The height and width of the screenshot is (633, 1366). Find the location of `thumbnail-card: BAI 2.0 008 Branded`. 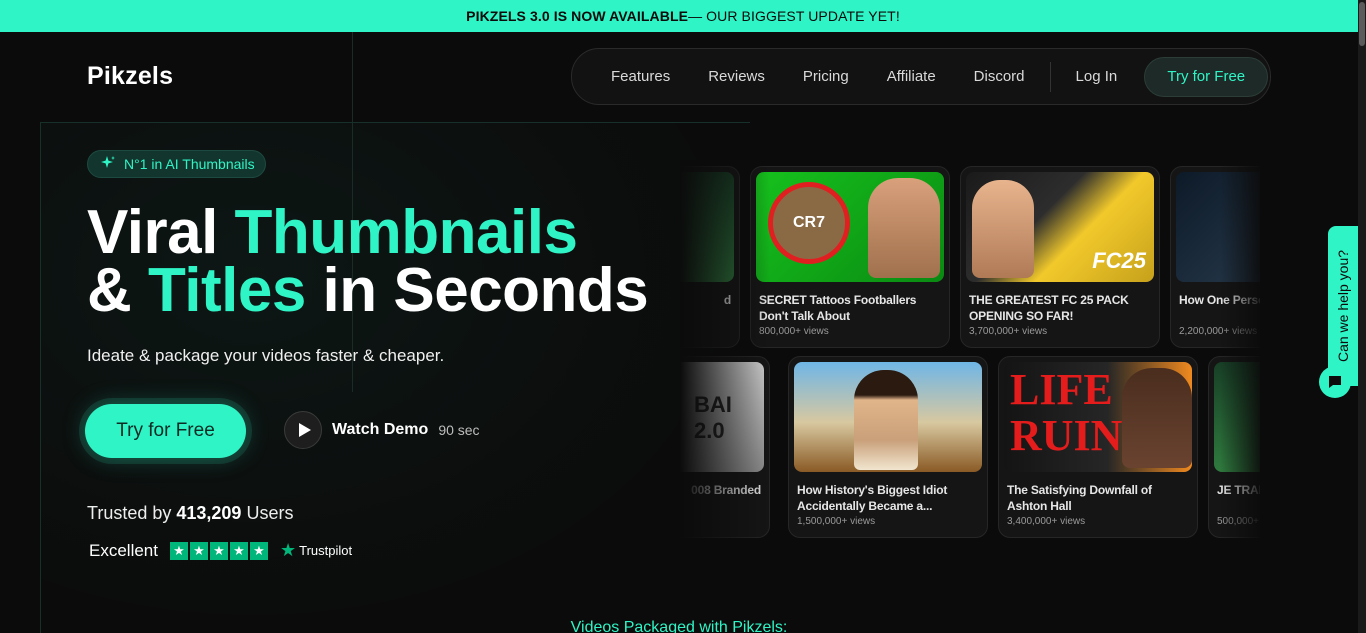

thumbnail-card: BAI 2.0 008 Branded is located at coordinates (725, 447).